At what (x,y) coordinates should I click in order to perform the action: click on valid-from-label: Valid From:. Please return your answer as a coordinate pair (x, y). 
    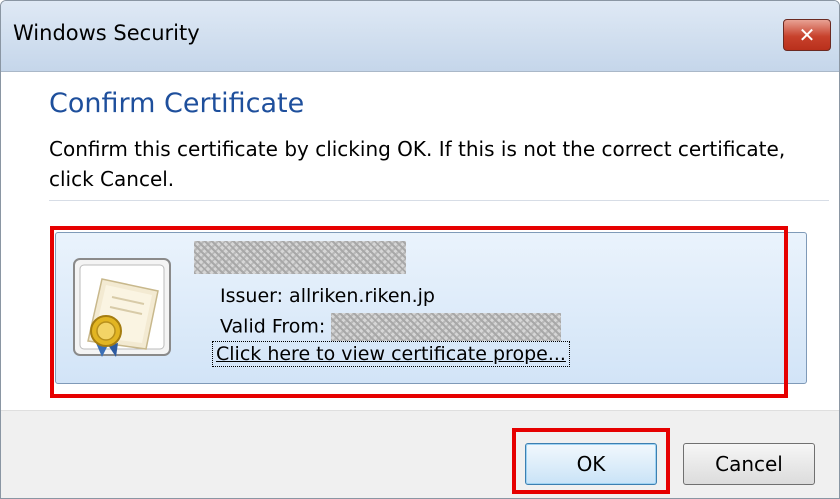
    Looking at the image, I should click on (273, 326).